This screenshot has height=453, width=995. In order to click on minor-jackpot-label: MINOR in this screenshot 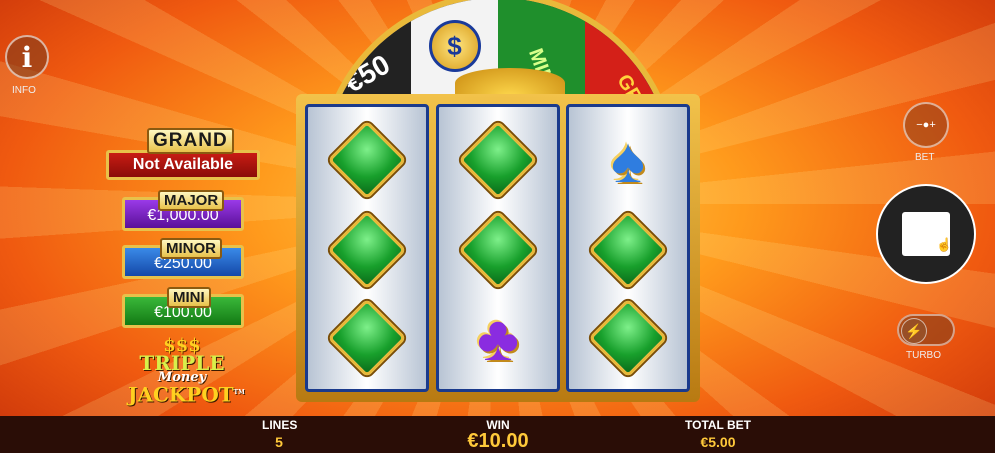, I will do `click(191, 248)`.